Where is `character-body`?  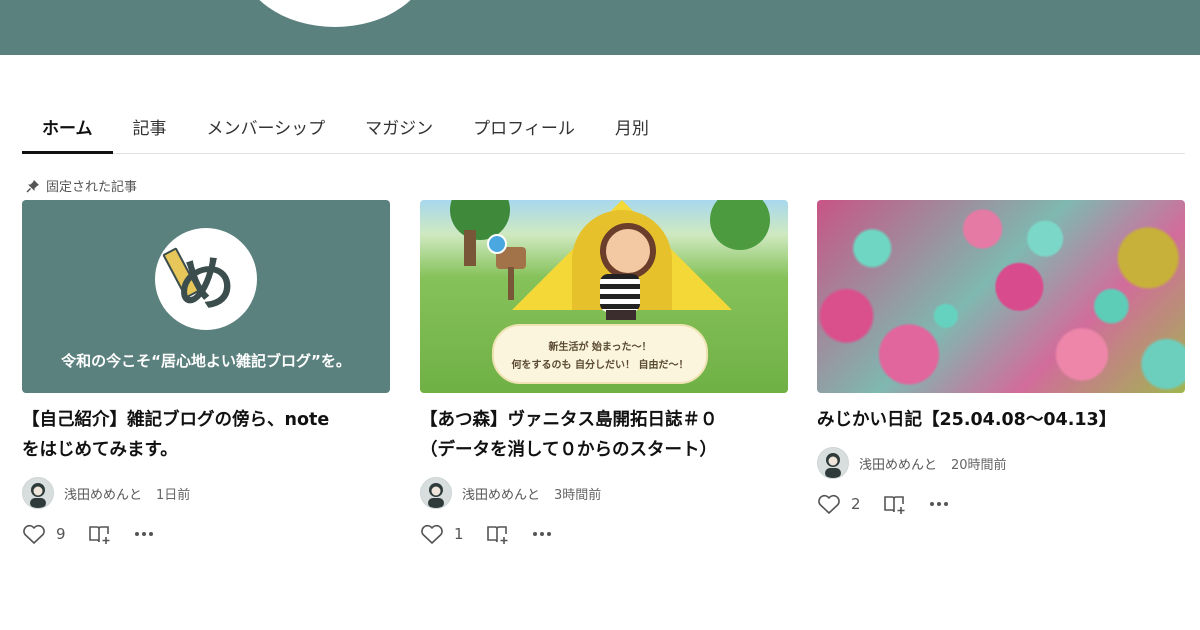
character-body is located at coordinates (620, 293).